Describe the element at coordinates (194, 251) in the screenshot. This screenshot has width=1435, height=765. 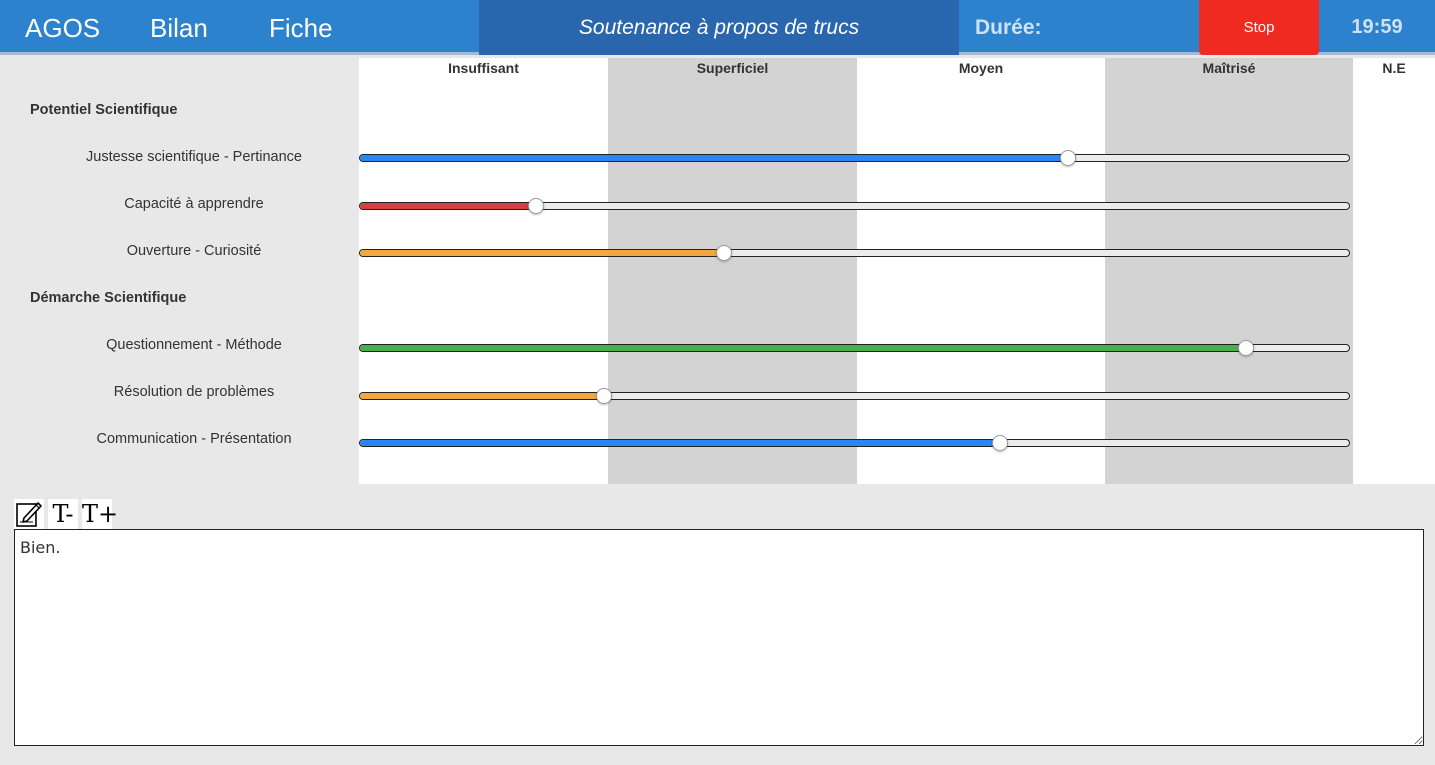
I see `criterion-label: Ouverture - Curiosité` at that location.